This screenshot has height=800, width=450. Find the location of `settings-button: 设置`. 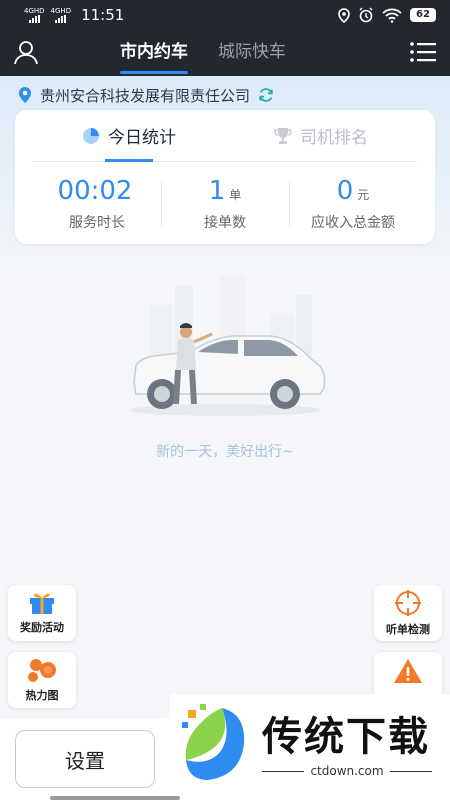

settings-button: 设置 is located at coordinates (85, 759).